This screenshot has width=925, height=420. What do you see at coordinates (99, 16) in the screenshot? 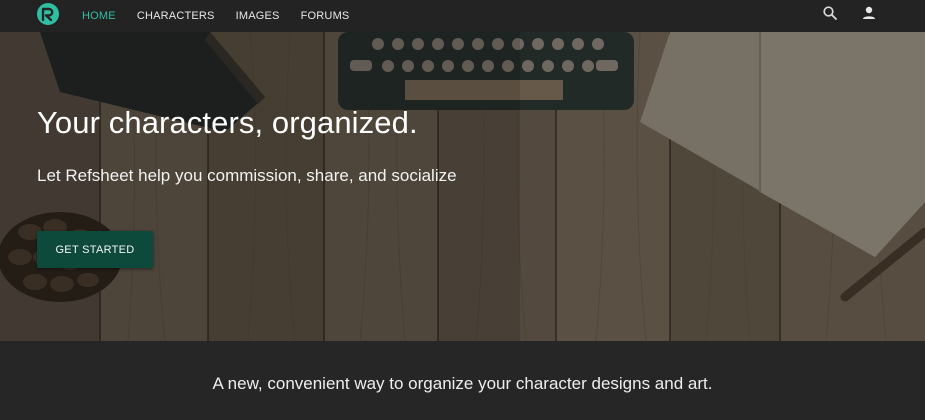
I see `nav-link-home: HOME` at bounding box center [99, 16].